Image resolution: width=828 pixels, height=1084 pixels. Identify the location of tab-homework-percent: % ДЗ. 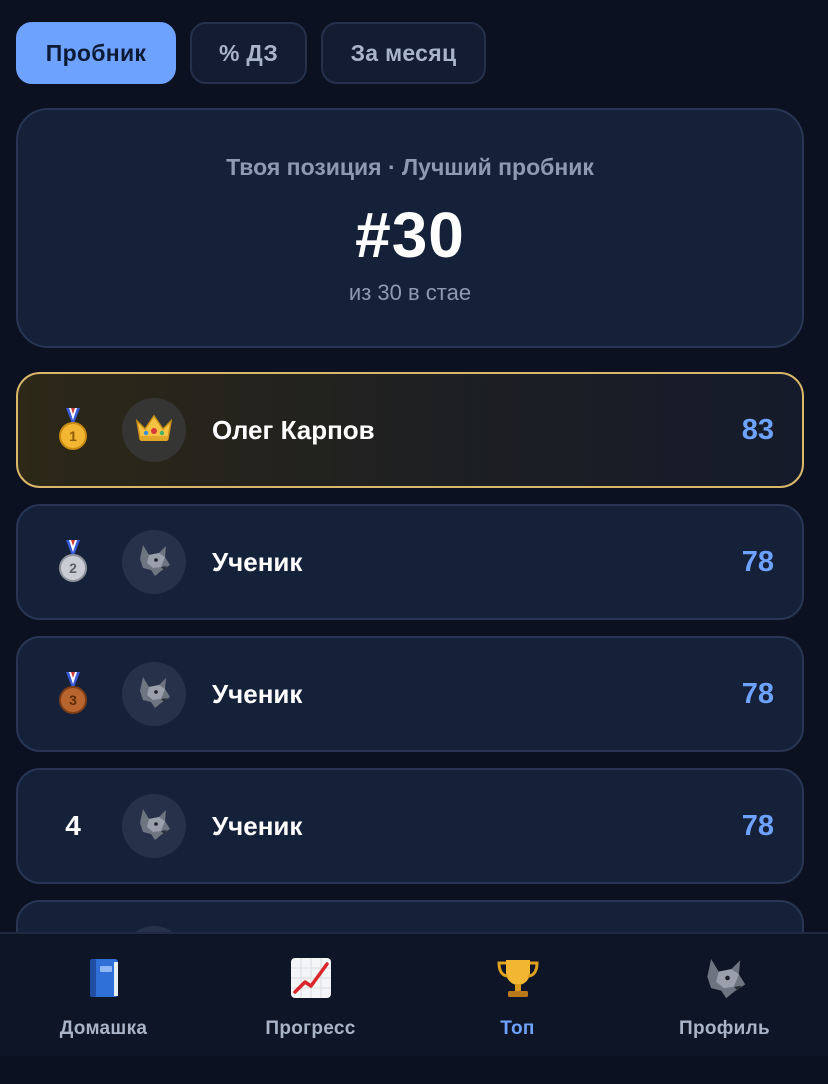
(248, 53).